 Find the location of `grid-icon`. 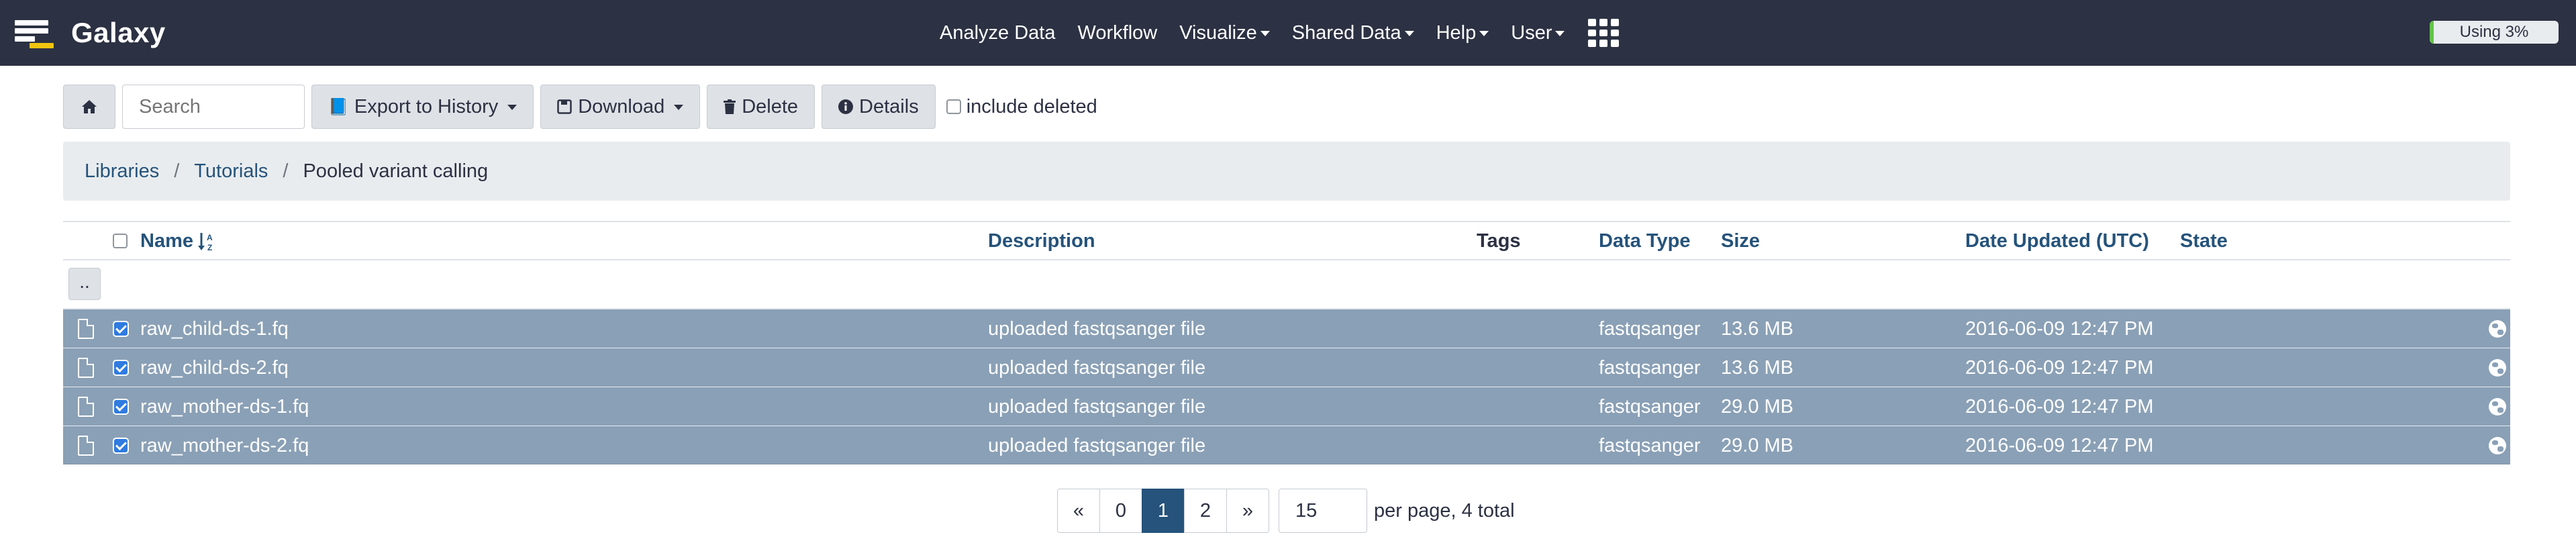

grid-icon is located at coordinates (1604, 33).